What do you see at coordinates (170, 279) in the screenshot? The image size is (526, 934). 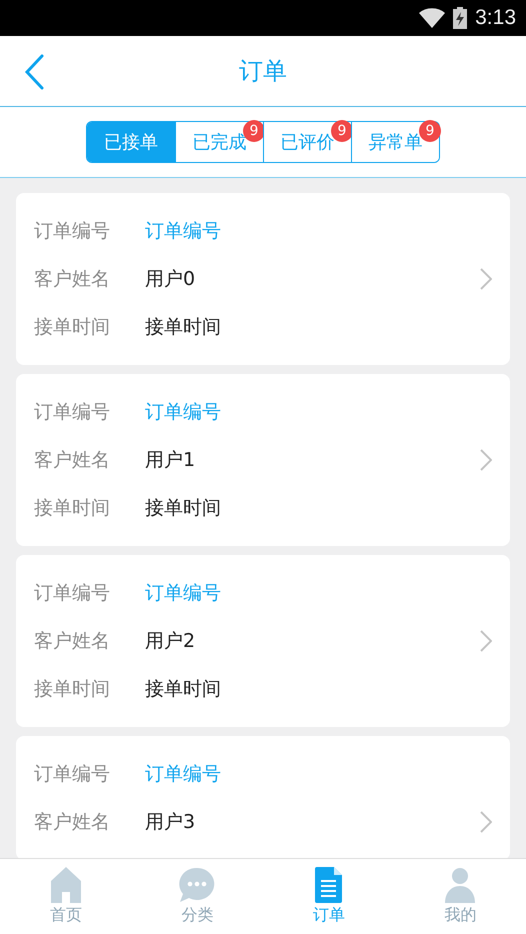 I see `field-value: 用户0` at bounding box center [170, 279].